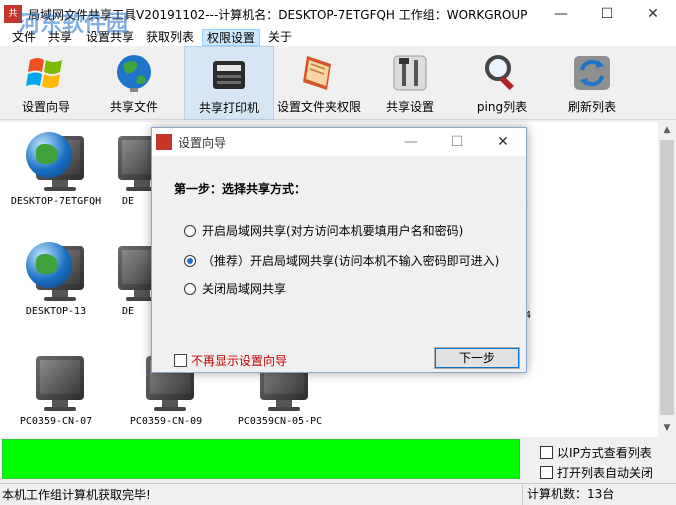  I want to click on computer-count: 计算机数：13台, so click(599, 494).